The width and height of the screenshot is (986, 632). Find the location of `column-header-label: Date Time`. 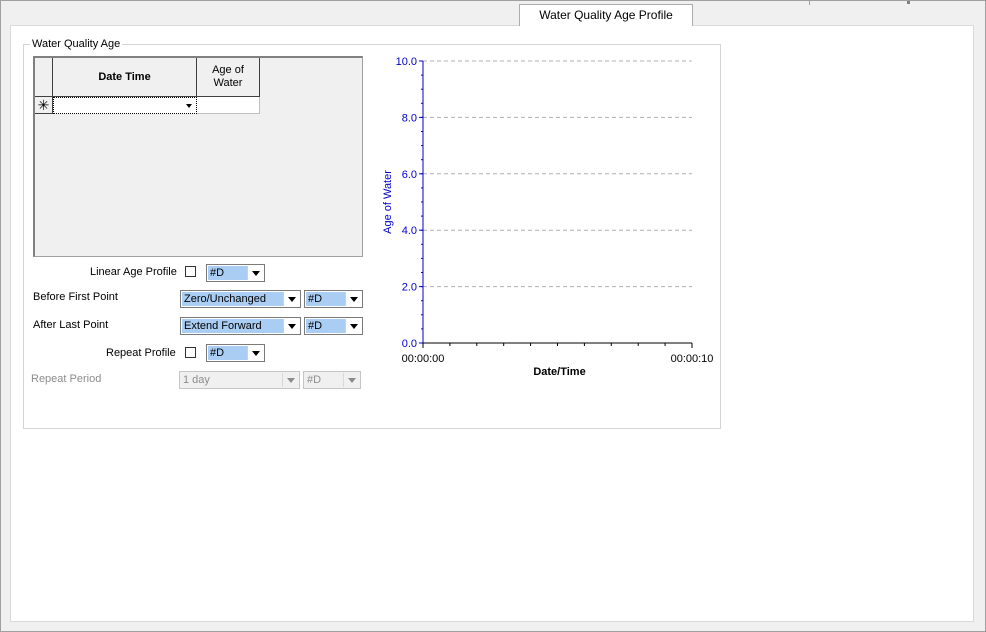

column-header-label: Date Time is located at coordinates (124, 76).